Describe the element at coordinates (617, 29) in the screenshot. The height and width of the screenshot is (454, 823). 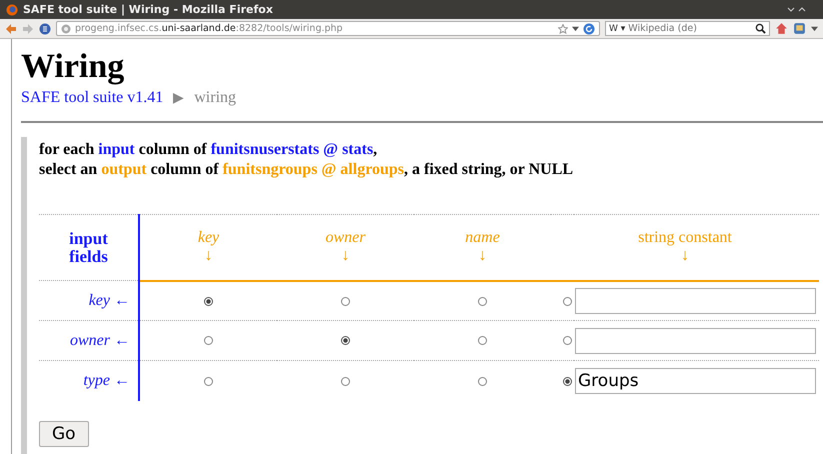
I see `search-engine-selector: W ▾` at that location.